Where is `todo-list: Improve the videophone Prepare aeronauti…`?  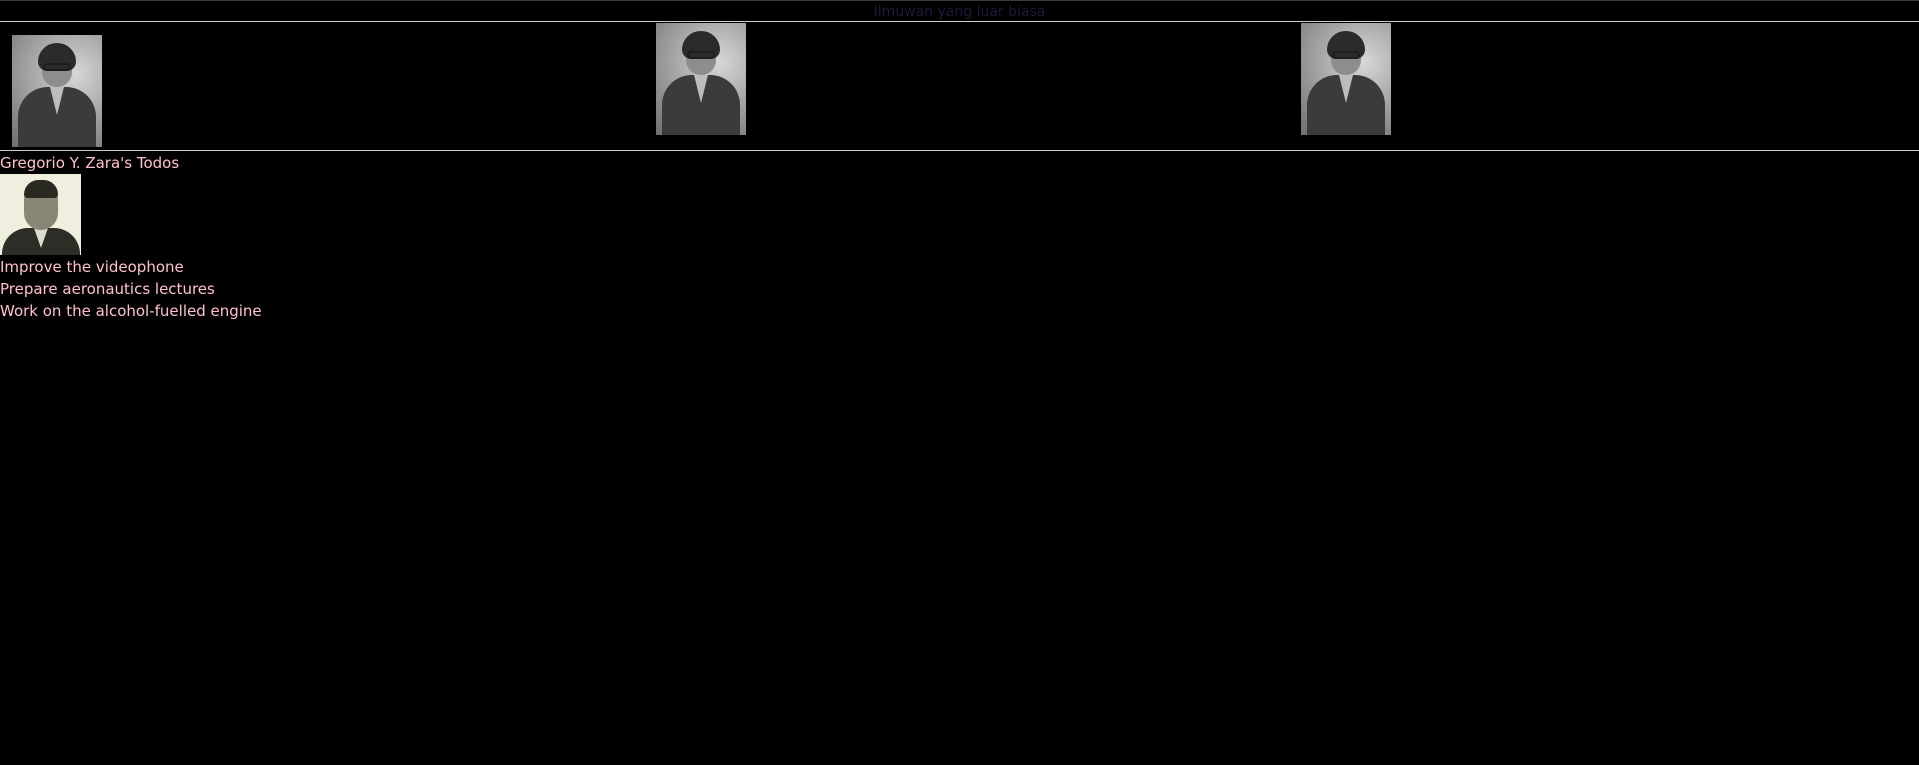
todo-list: Improve the videophone Prepare aeronauti… is located at coordinates (131, 289).